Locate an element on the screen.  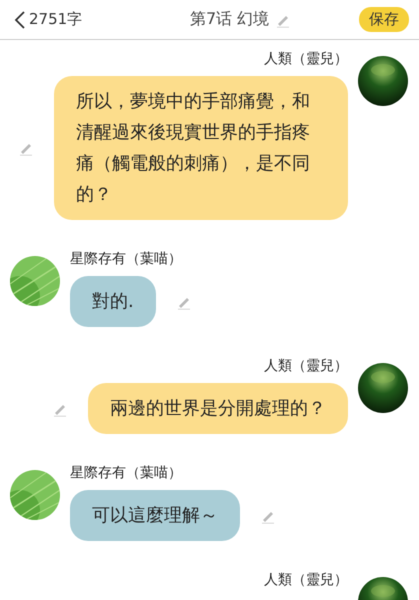
save-button: 保存 is located at coordinates (383, 19).